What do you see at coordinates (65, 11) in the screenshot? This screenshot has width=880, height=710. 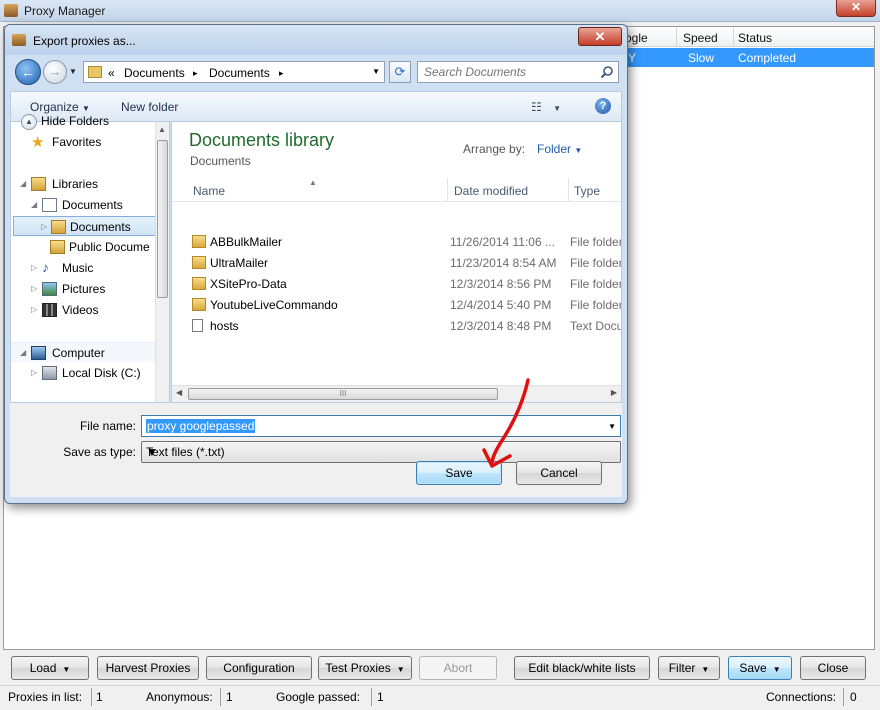 I see `main-window-title: Proxy Manager` at bounding box center [65, 11].